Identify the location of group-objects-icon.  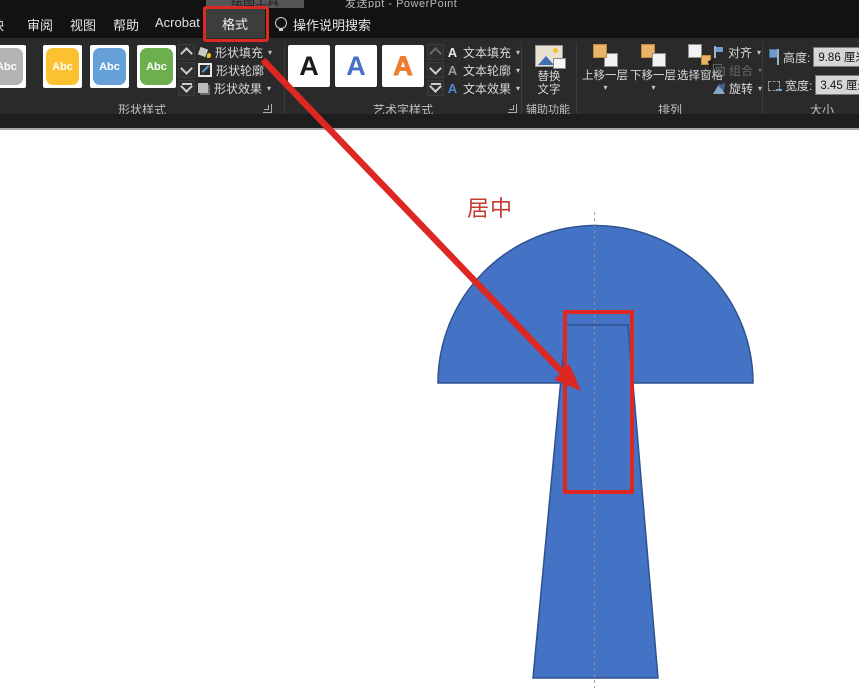
(719, 70).